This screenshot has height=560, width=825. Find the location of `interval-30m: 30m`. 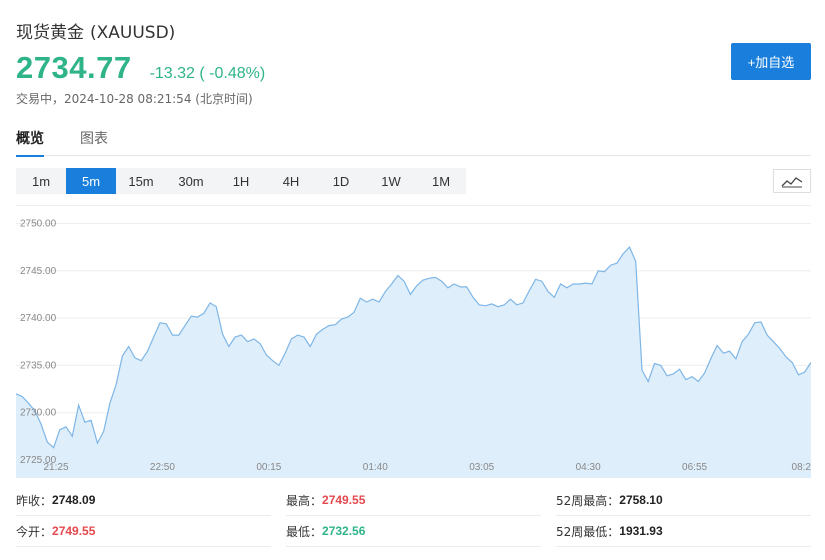

interval-30m: 30m is located at coordinates (191, 181).